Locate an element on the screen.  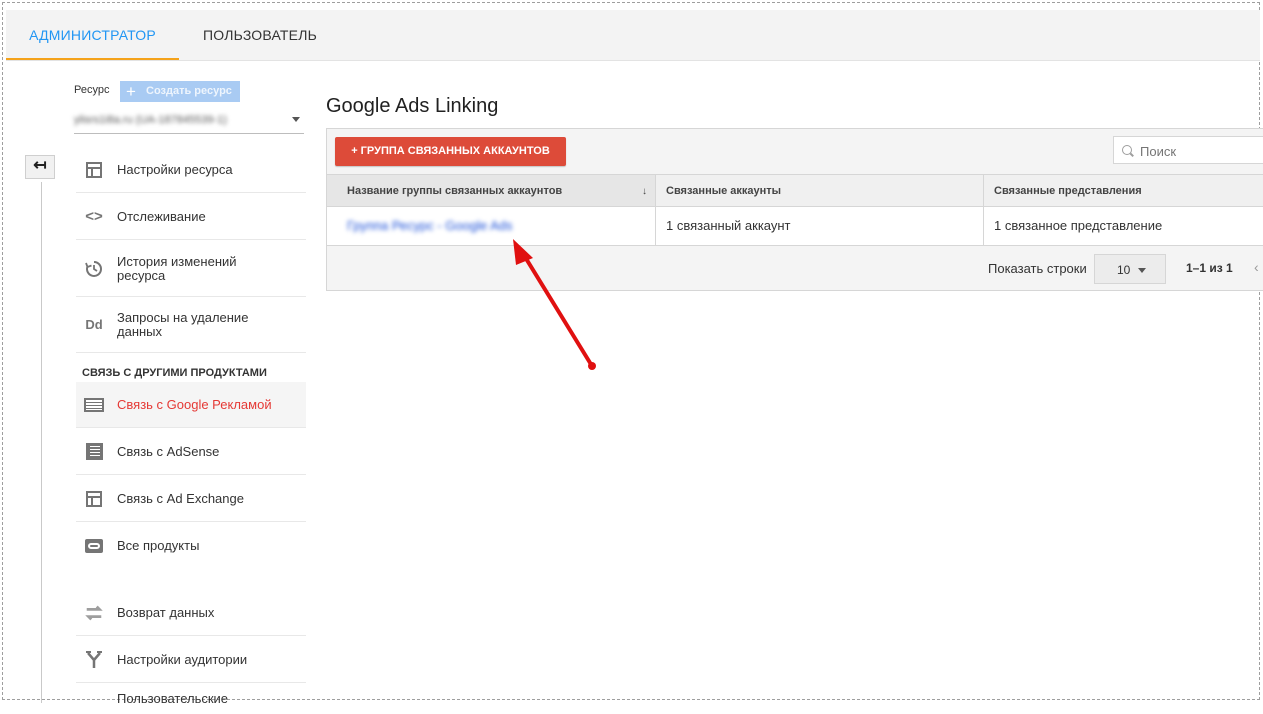
sidebar-item-label: Связь с AdSense is located at coordinates (168, 451).